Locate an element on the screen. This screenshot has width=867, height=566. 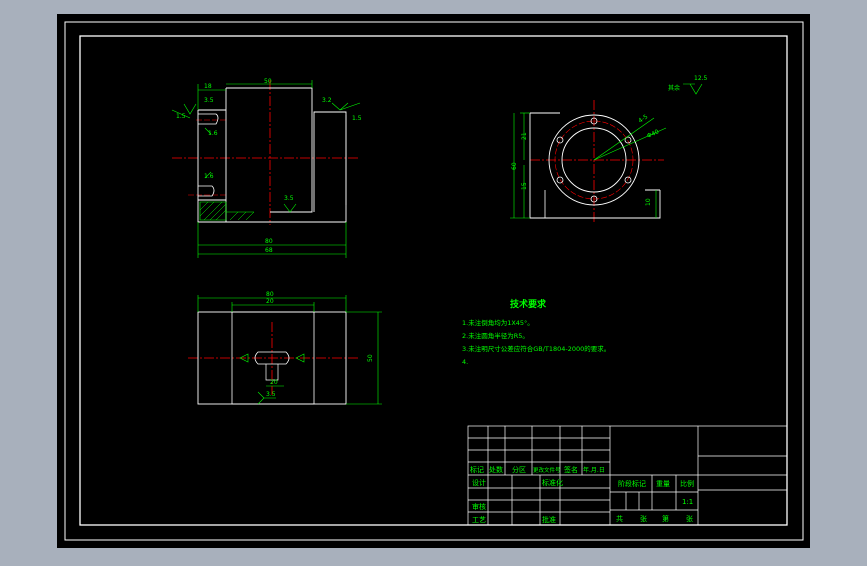
requirements-title: 技术要求 is located at coordinates (528, 304).